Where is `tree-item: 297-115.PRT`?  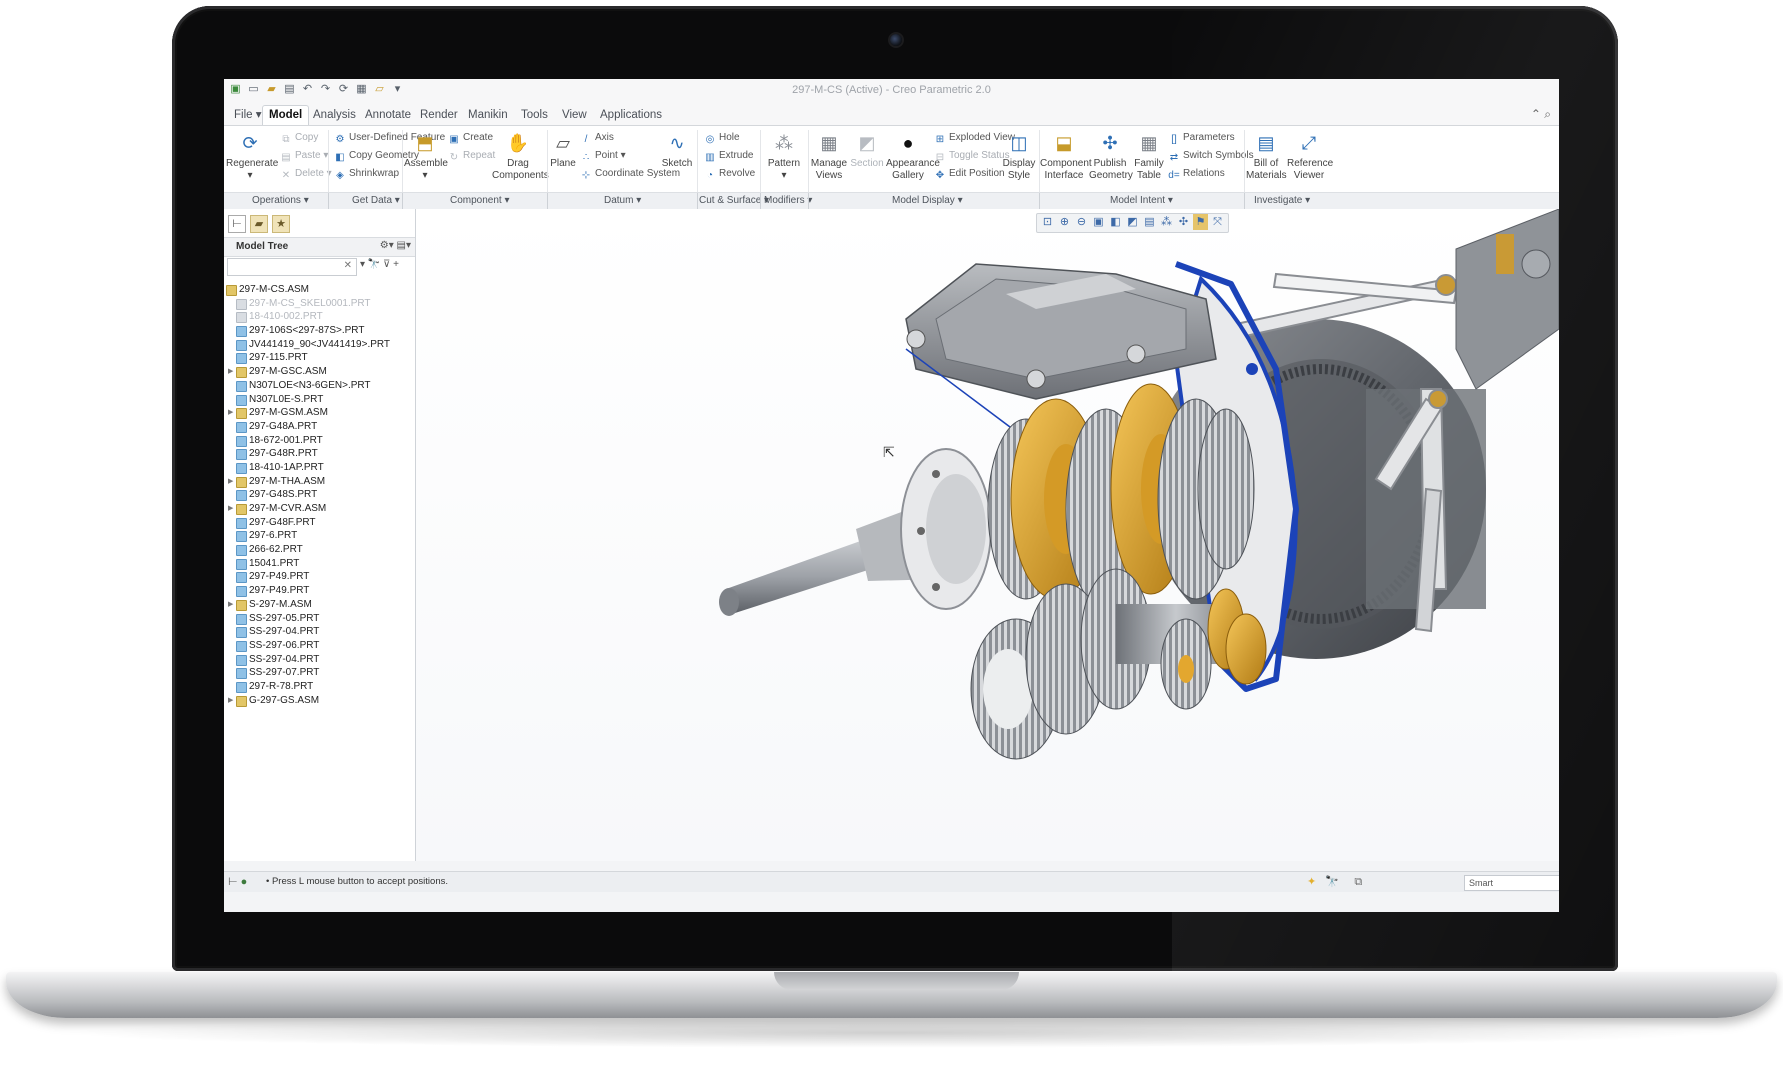
tree-item: 297-115.PRT is located at coordinates (320, 358).